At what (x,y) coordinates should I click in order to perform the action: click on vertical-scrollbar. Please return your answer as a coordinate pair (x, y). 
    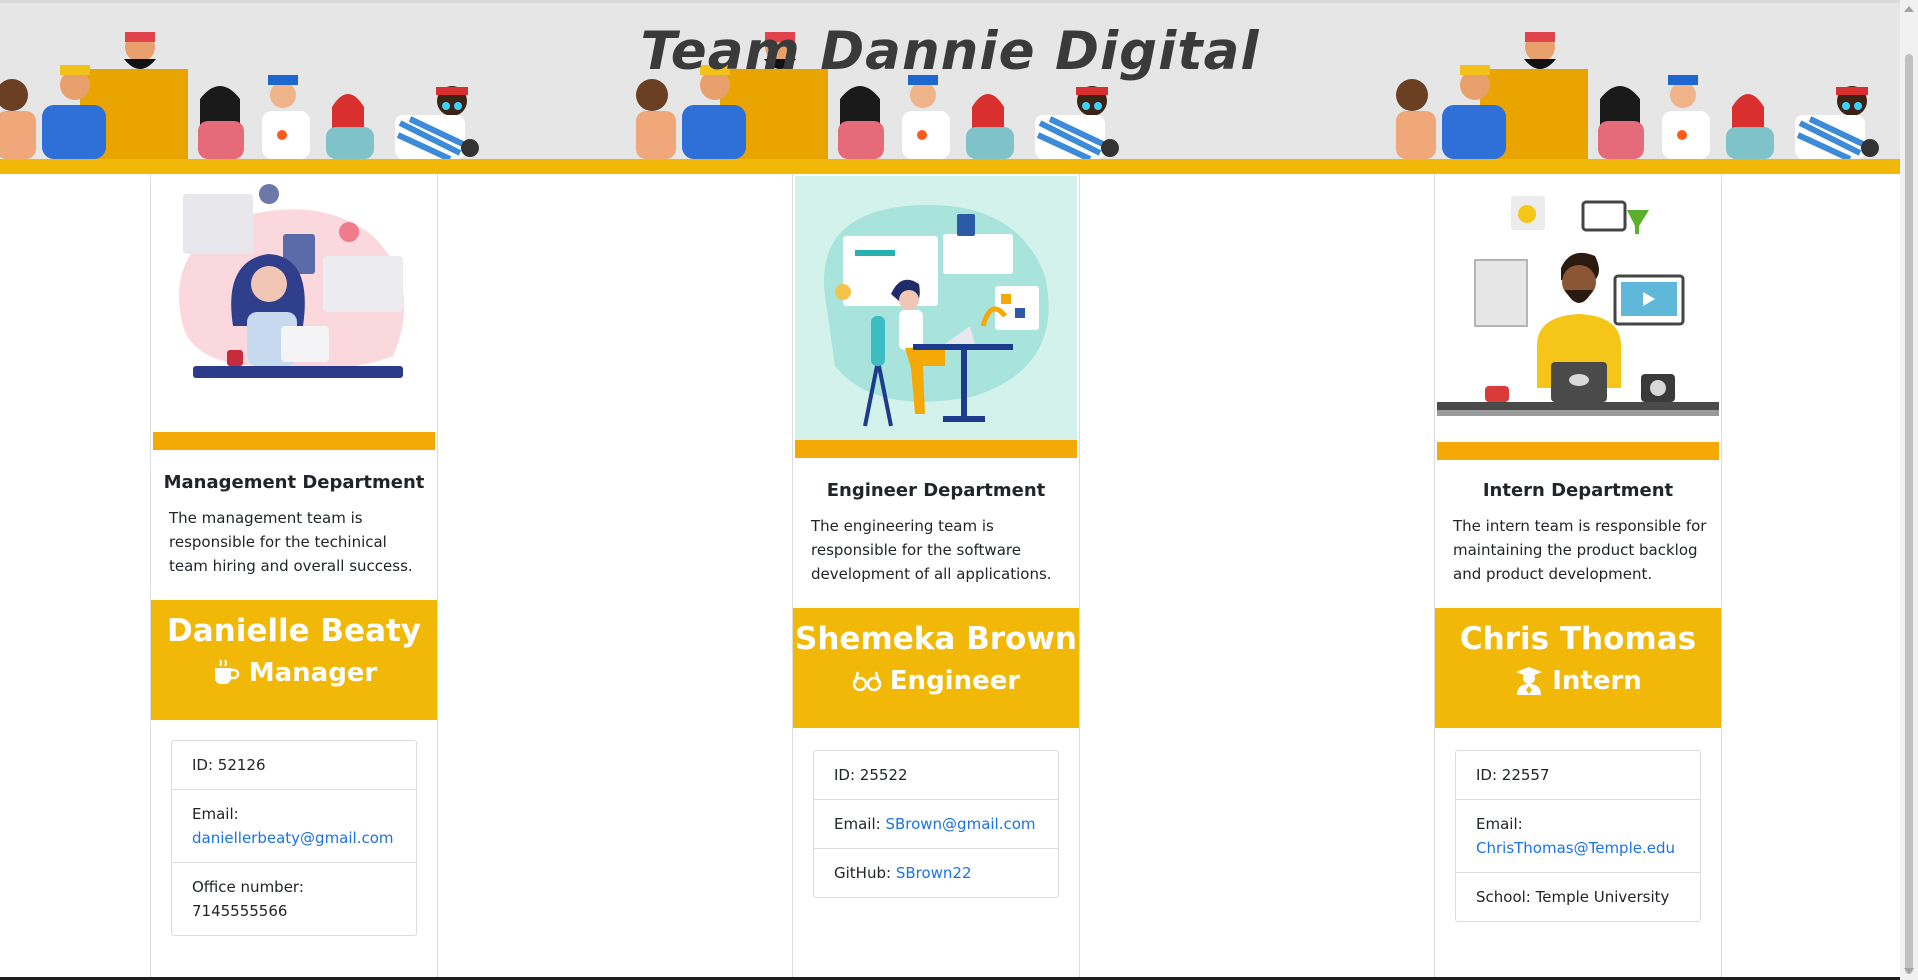
    Looking at the image, I should click on (1909, 490).